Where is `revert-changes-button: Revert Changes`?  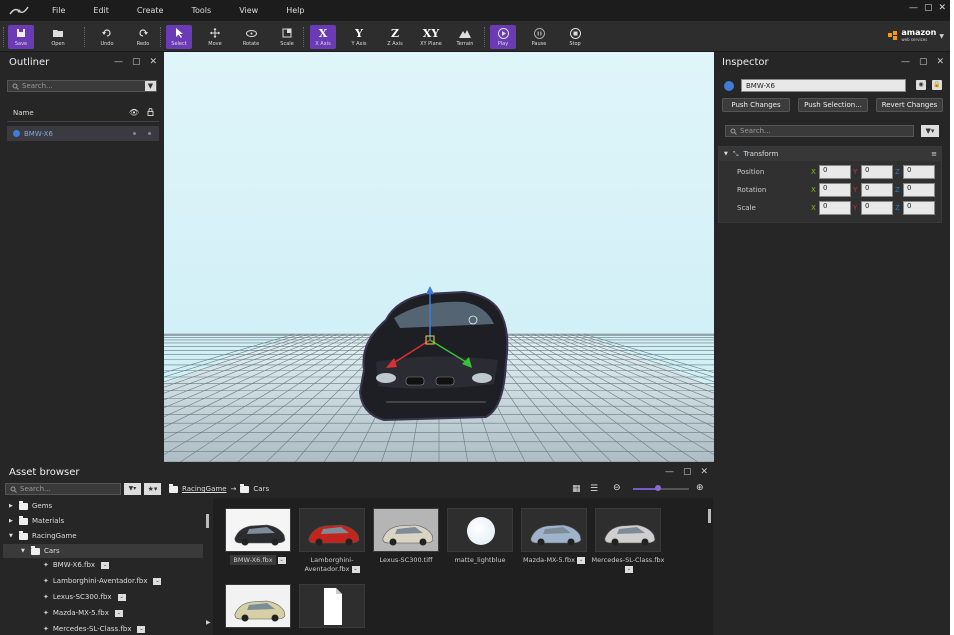
revert-changes-button: Revert Changes is located at coordinates (909, 105).